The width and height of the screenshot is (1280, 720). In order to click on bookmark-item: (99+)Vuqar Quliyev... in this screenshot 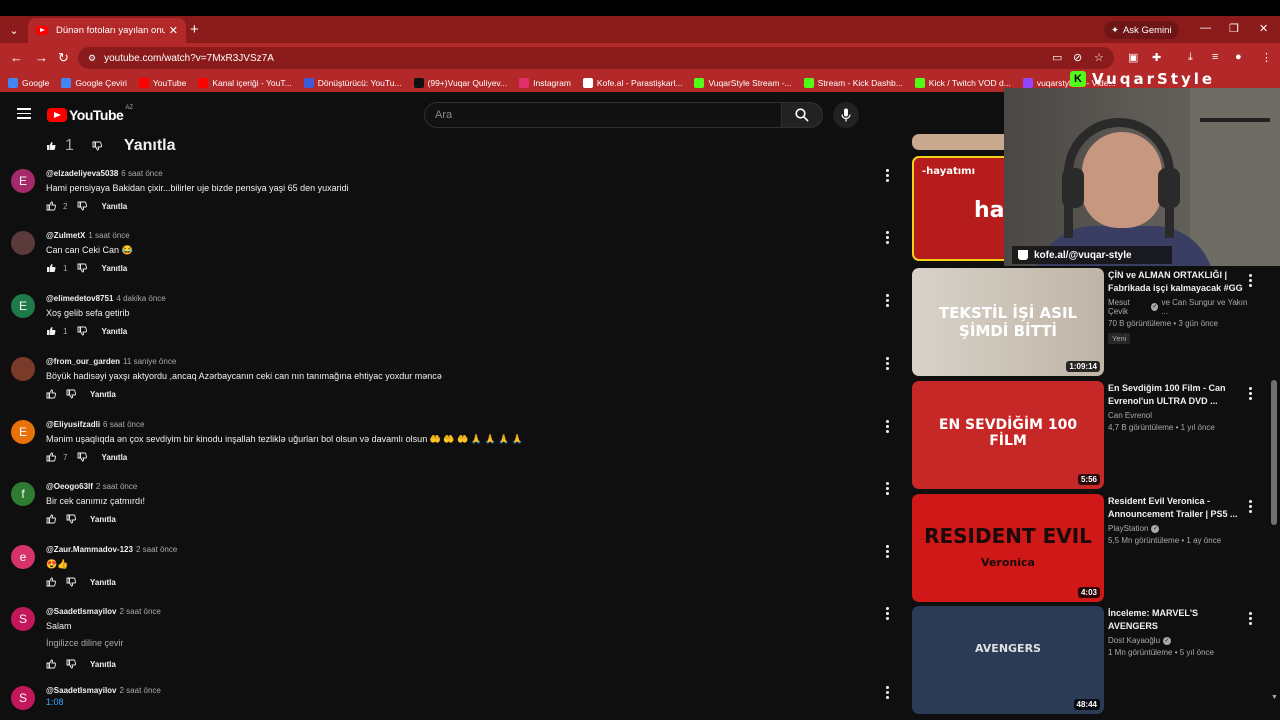, I will do `click(460, 82)`.